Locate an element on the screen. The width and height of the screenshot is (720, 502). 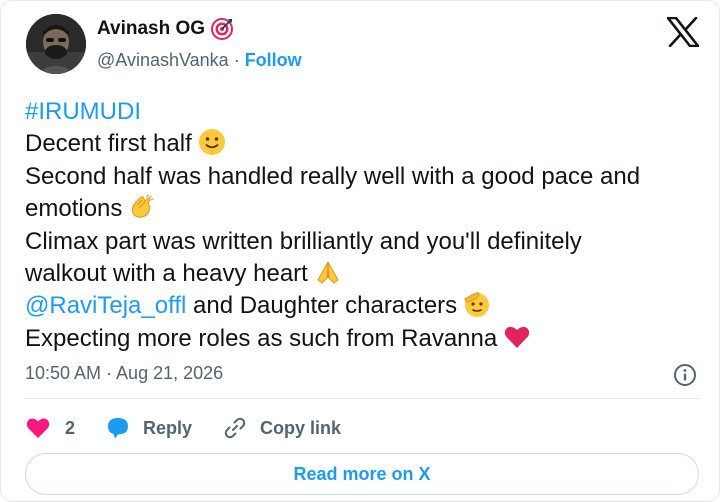
like-count: 2 is located at coordinates (70, 427).